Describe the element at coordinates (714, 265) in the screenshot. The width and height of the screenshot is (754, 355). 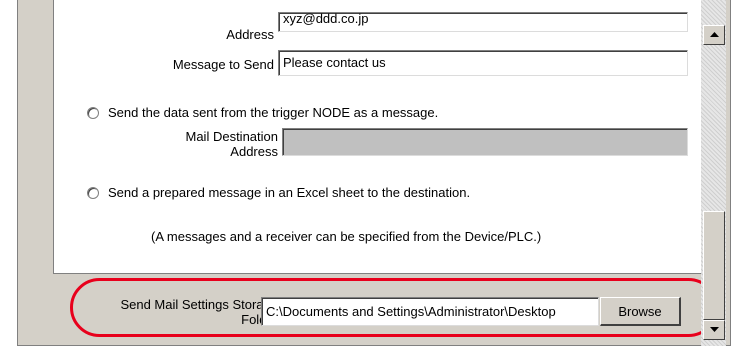
I see `scrollbar-thumb` at that location.